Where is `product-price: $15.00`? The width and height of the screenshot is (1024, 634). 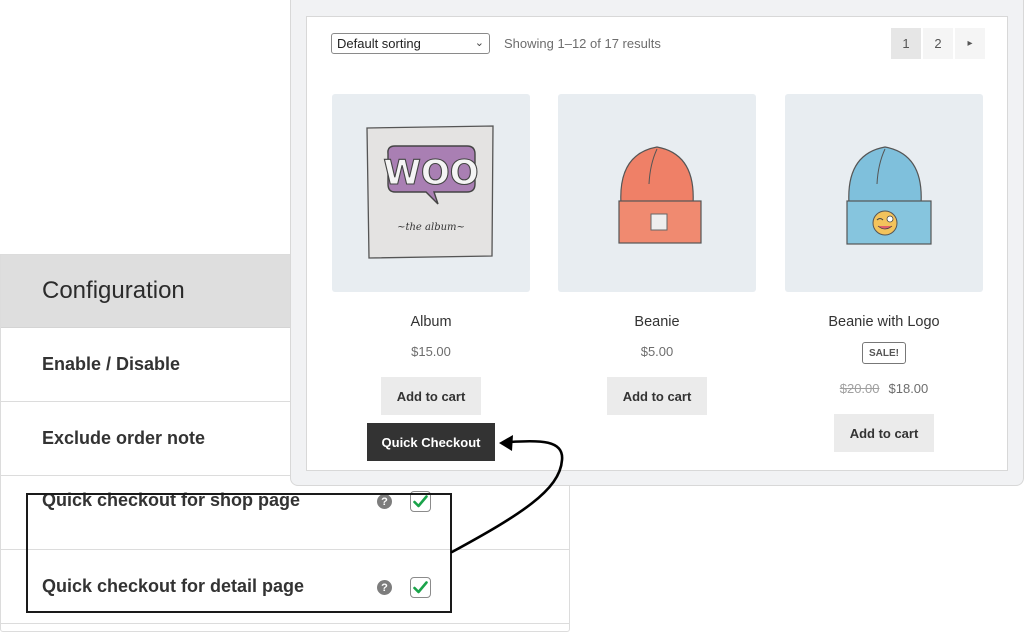 product-price: $15.00 is located at coordinates (431, 351).